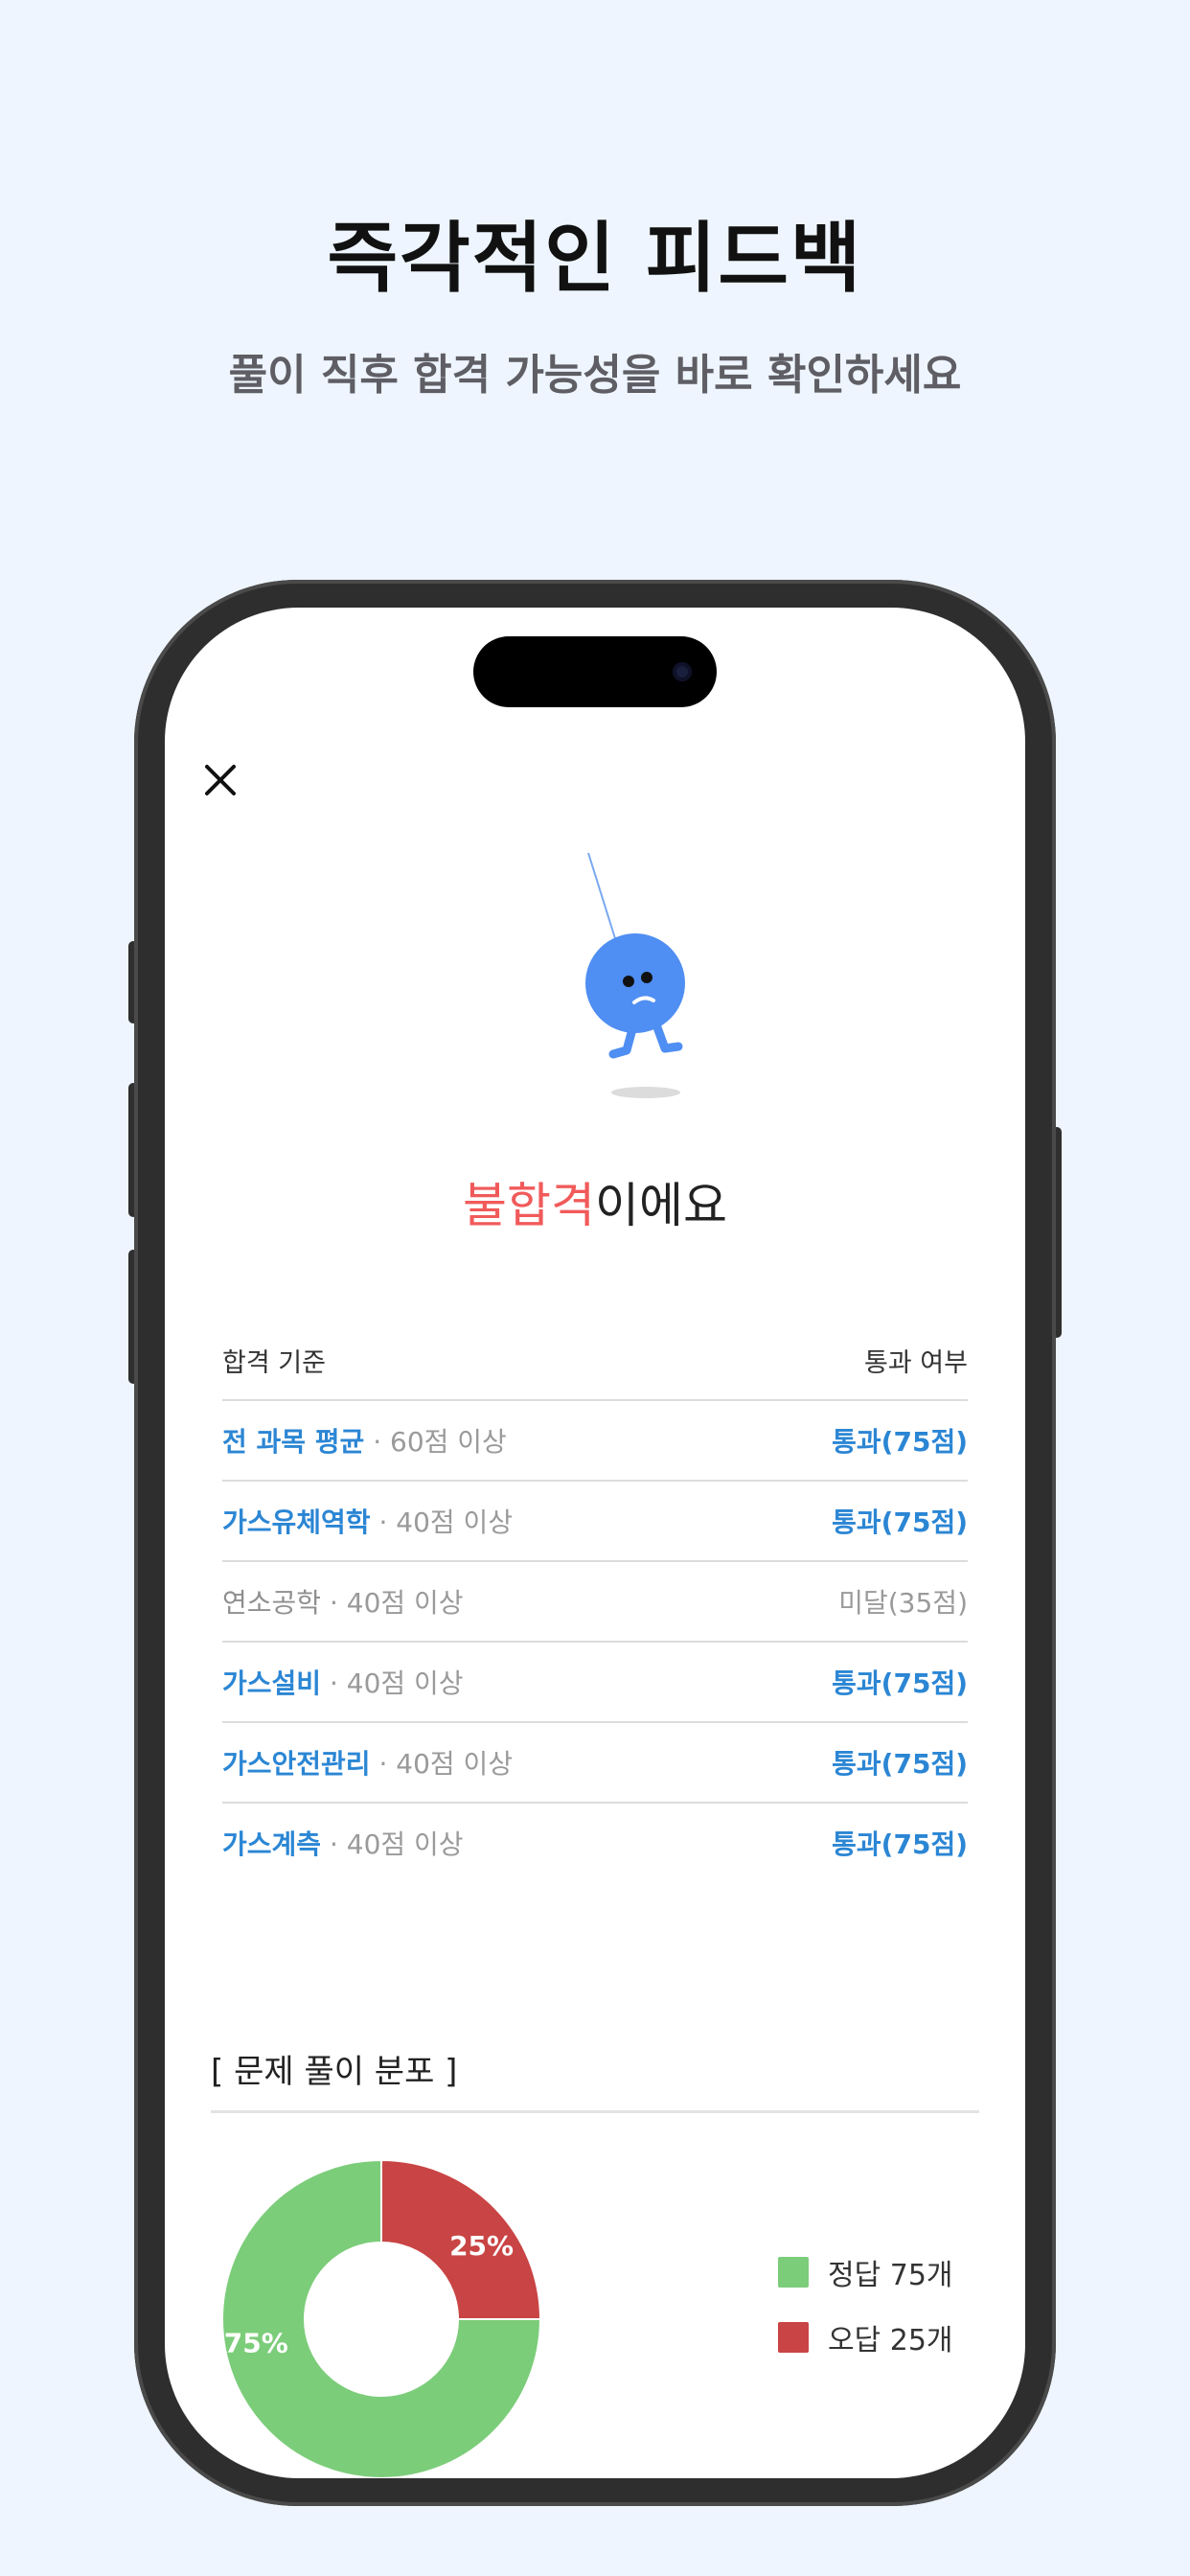  Describe the element at coordinates (794, 2337) in the screenshot. I see `legend-swatch-wrong` at that location.